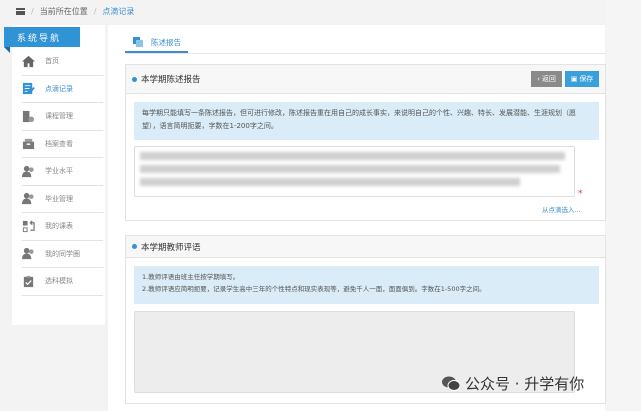  What do you see at coordinates (62, 62) in the screenshot?
I see `sidebar-item-home: 首页` at bounding box center [62, 62].